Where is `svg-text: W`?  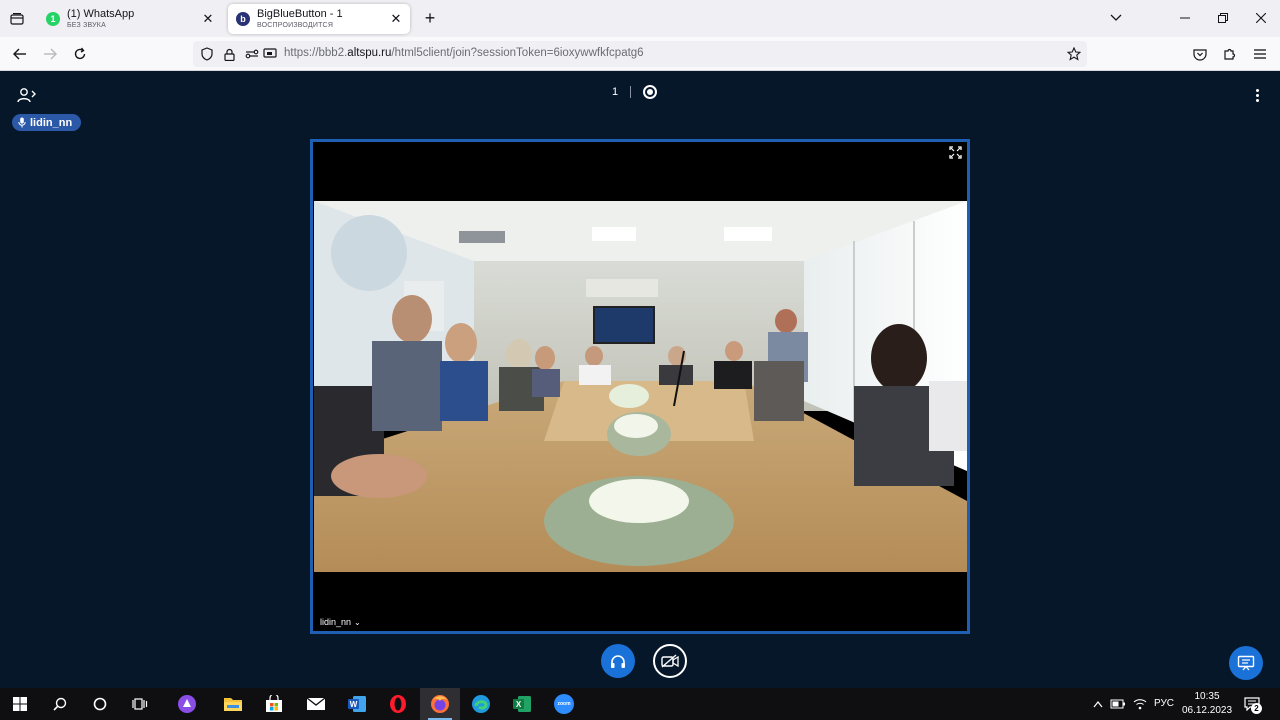 svg-text: W is located at coordinates (354, 704).